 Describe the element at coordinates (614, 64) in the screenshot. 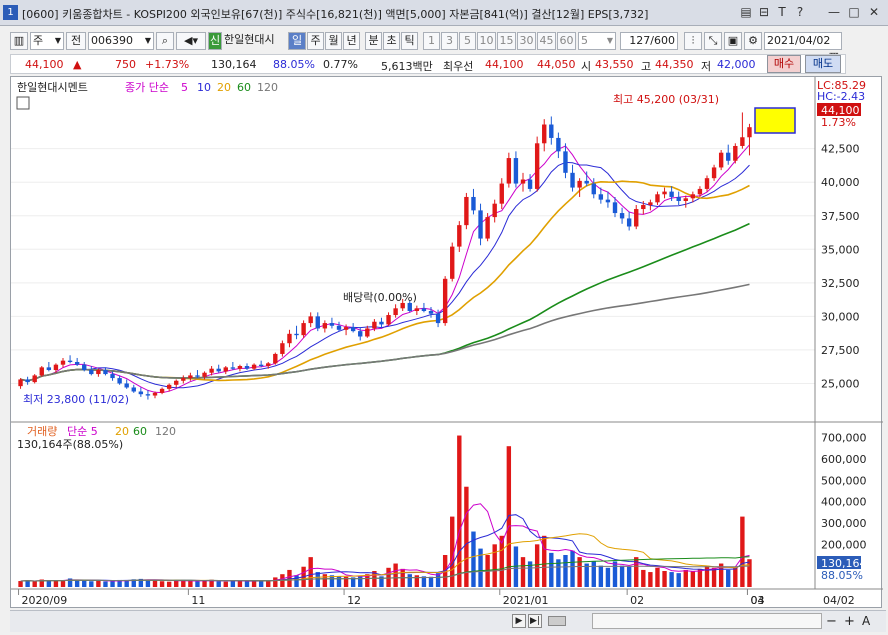

I see `open-price: 43,550` at that location.